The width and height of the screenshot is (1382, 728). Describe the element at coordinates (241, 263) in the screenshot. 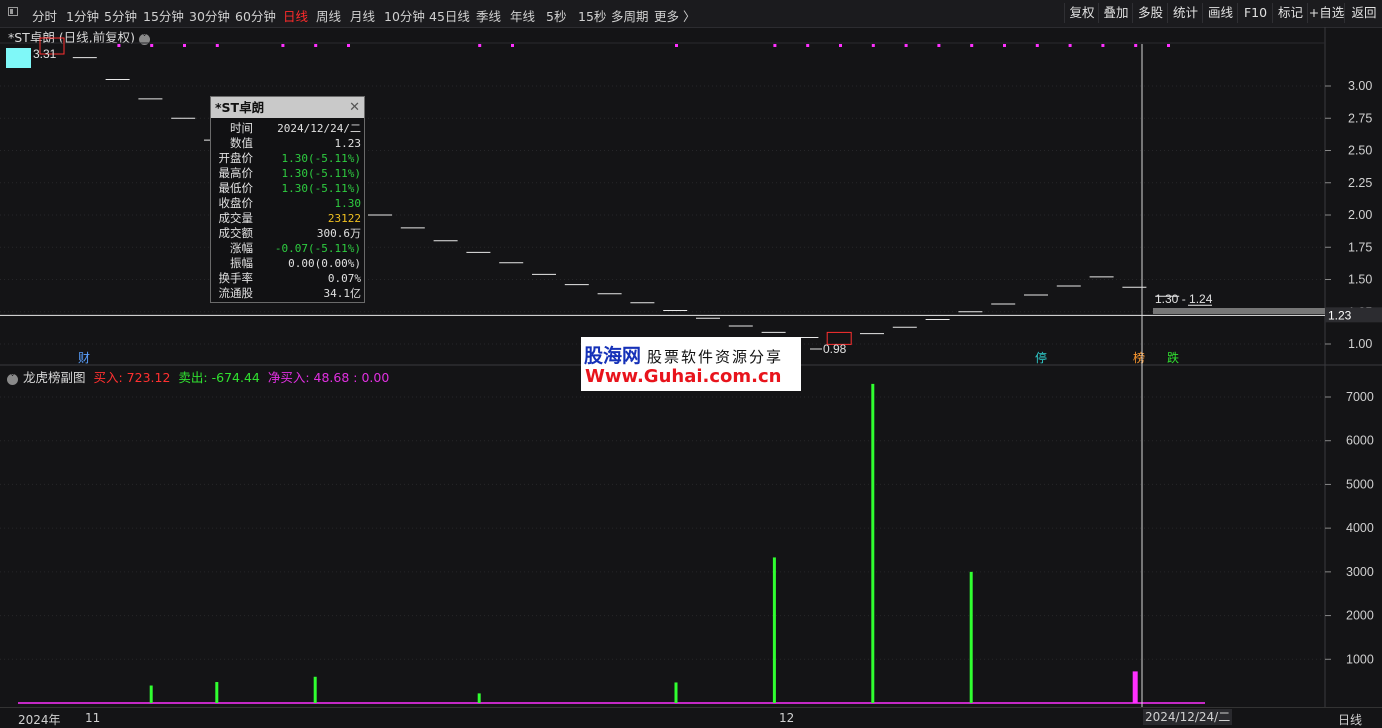

I see `tooltip-key: 振幅` at that location.